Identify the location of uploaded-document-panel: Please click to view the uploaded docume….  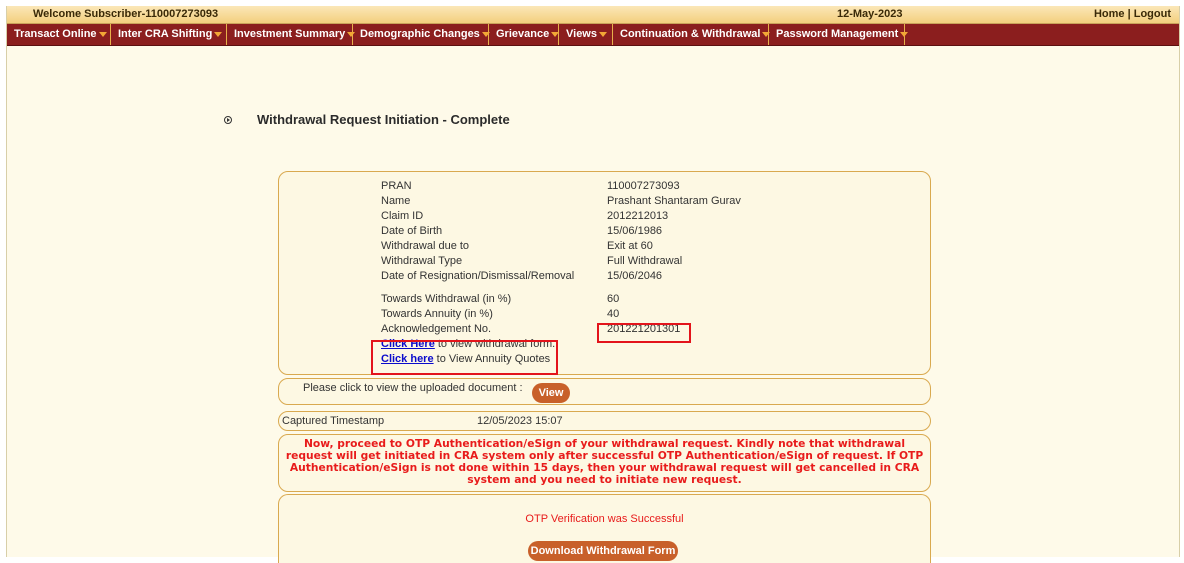
(604, 391).